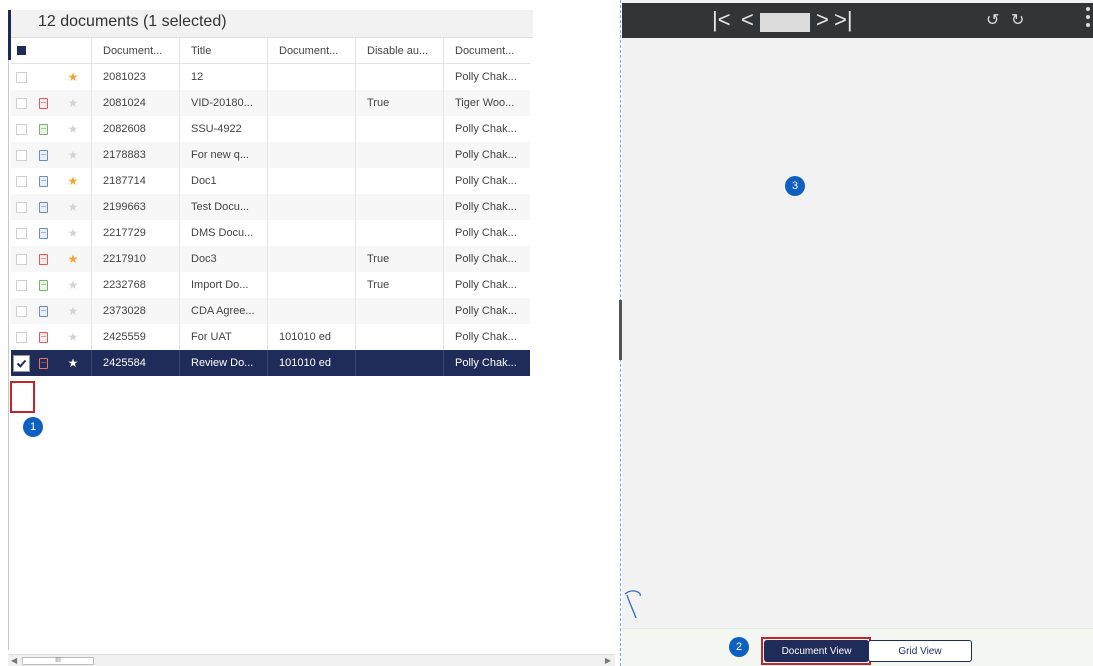  Describe the element at coordinates (135, 129) in the screenshot. I see `document-id-cell: 2082608` at that location.